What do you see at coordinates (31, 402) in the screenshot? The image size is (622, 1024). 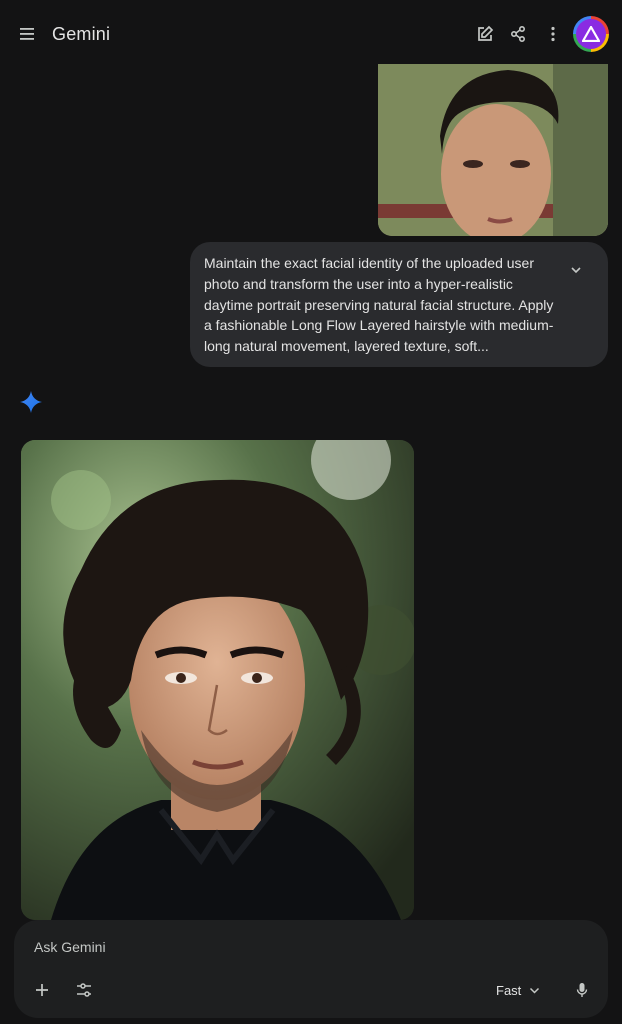 I see `gemini-spark-icon` at bounding box center [31, 402].